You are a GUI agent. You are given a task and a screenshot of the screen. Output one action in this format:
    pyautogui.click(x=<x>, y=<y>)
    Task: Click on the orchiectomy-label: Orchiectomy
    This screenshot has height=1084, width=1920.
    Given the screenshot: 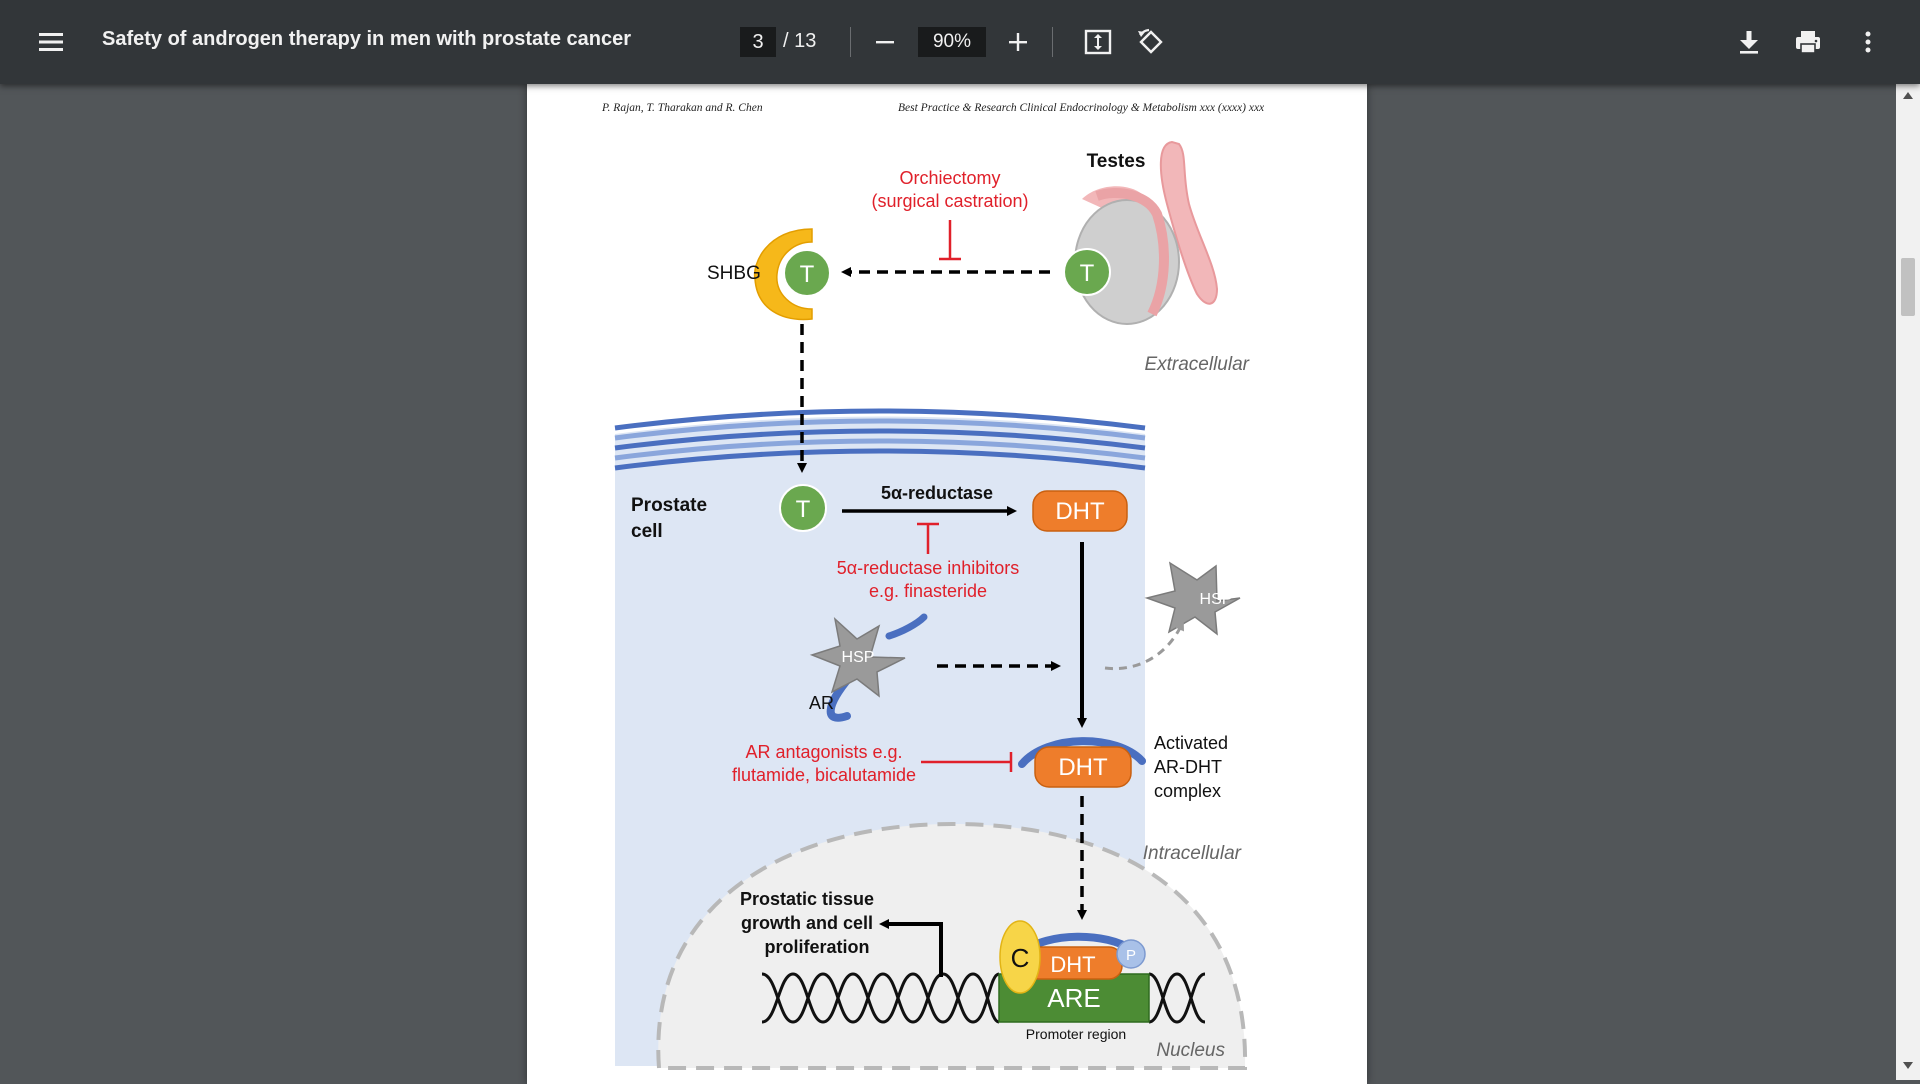 What is the action you would take?
    pyautogui.click(x=949, y=178)
    